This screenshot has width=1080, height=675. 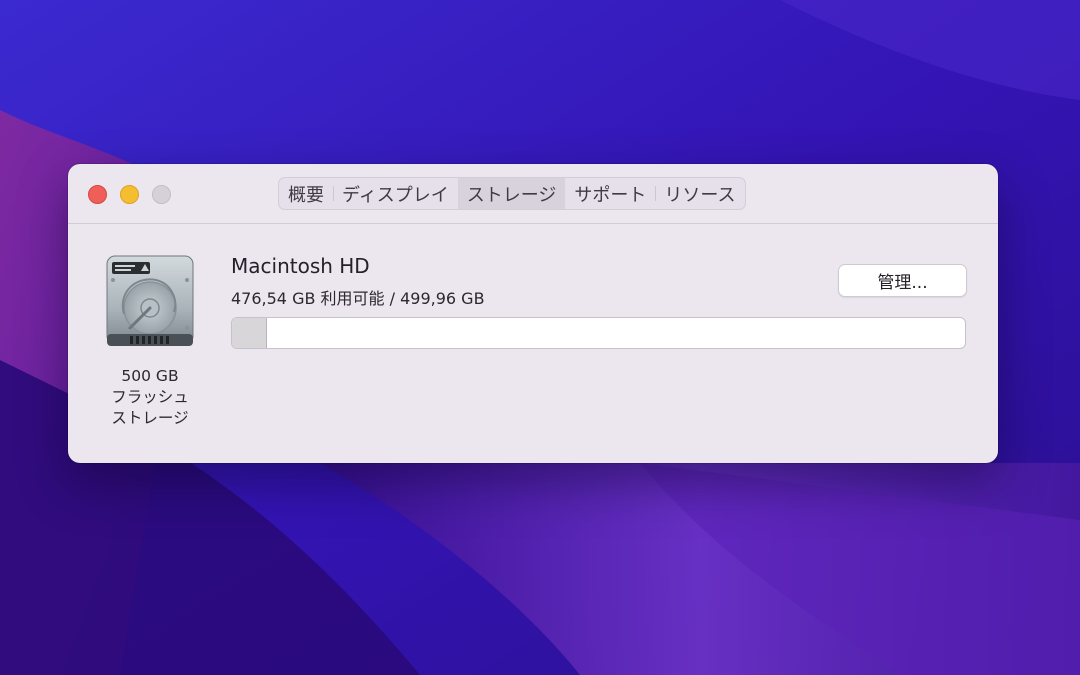 I want to click on storage-used-segment, so click(x=250, y=333).